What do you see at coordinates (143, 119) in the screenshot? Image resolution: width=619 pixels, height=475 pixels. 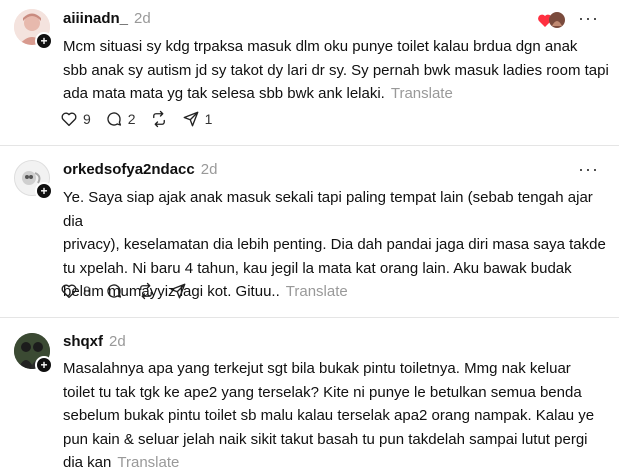 I see `post-actions: 9 2 1` at bounding box center [143, 119].